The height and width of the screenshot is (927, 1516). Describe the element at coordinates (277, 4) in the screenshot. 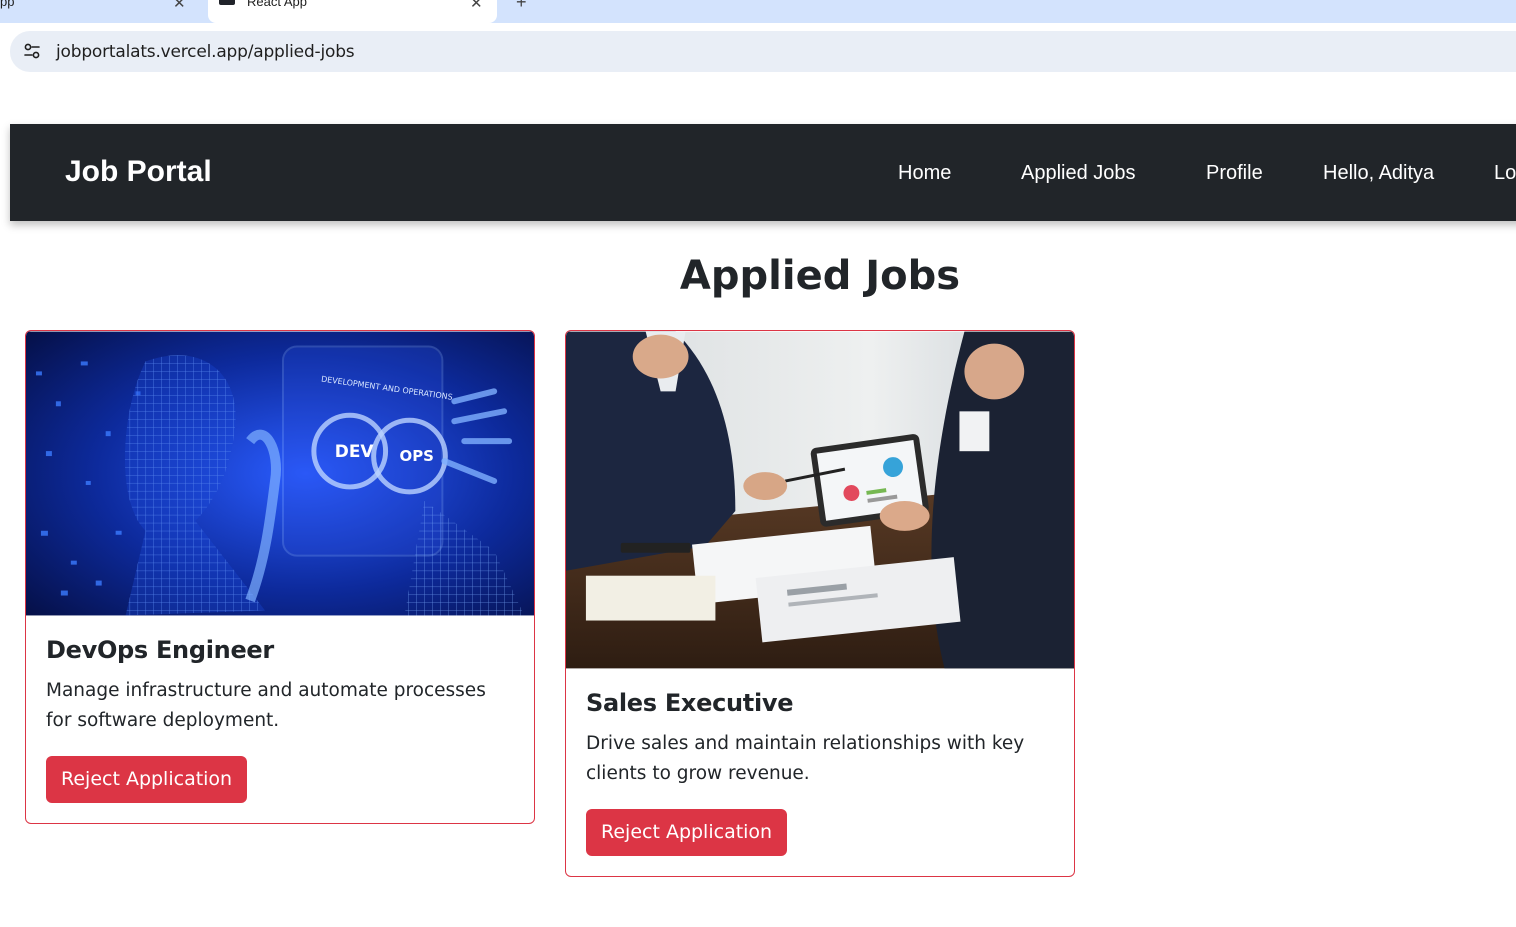

I see `tab-label: React App` at that location.